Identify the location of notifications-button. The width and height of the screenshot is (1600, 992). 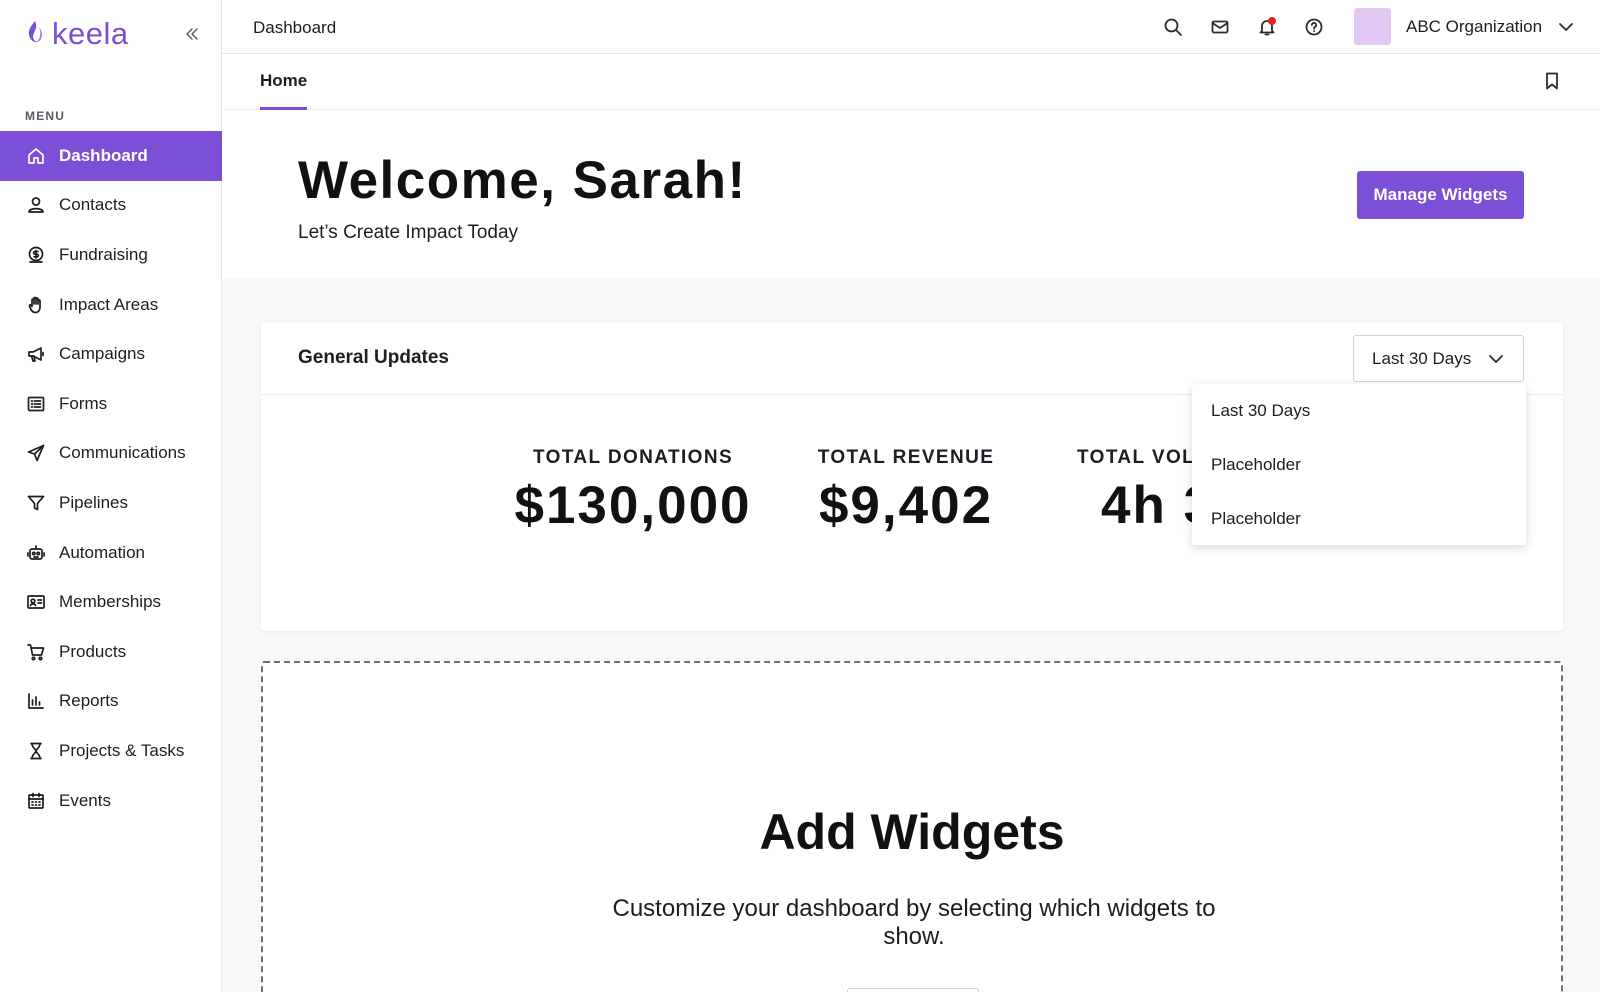
(1267, 27).